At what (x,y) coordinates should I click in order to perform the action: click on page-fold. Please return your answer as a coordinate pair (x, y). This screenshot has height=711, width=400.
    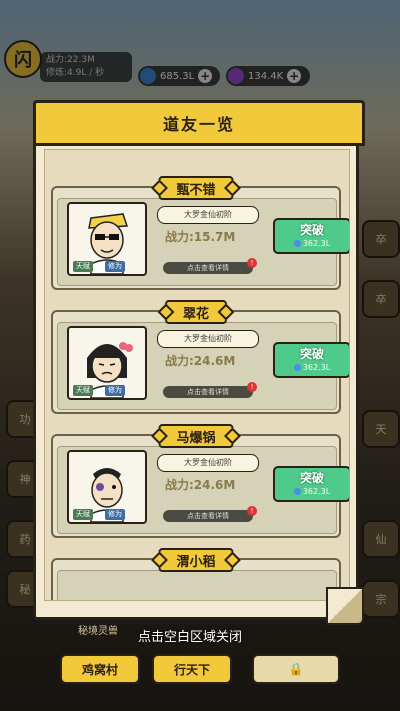
    Looking at the image, I should click on (345, 606).